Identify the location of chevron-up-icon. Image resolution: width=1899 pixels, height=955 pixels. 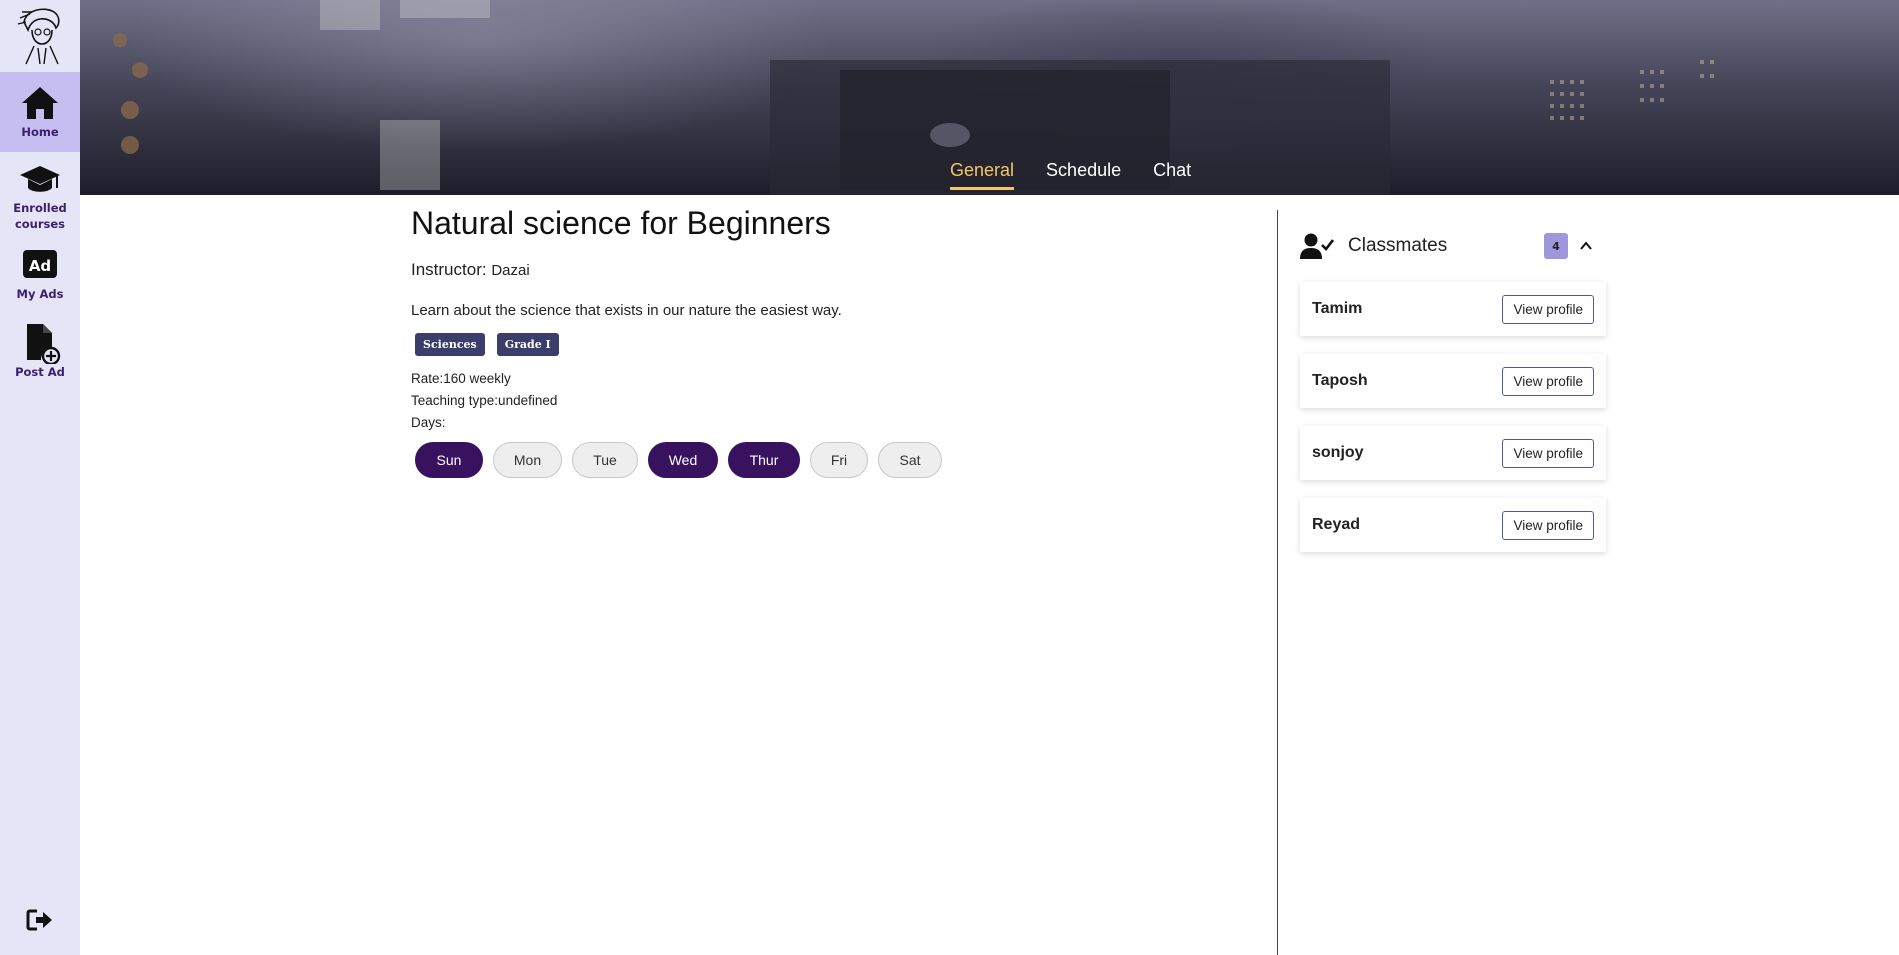
(1586, 246).